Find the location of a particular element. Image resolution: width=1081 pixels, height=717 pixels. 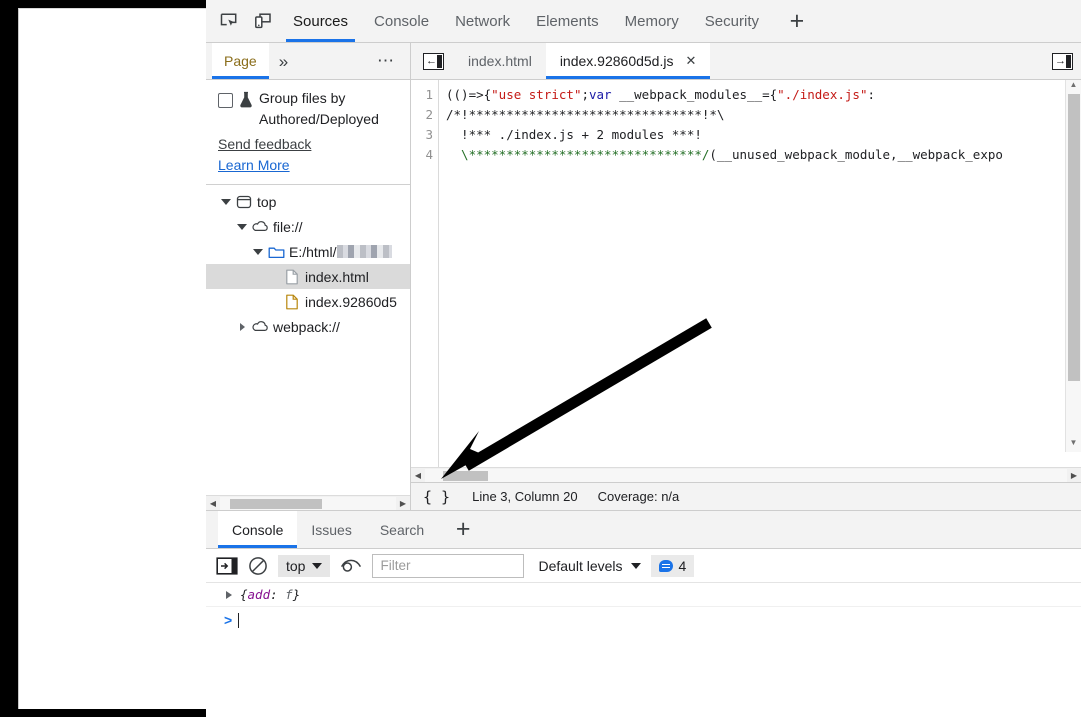

code-line-2: /*!*******************************!*\ is located at coordinates (585, 114).